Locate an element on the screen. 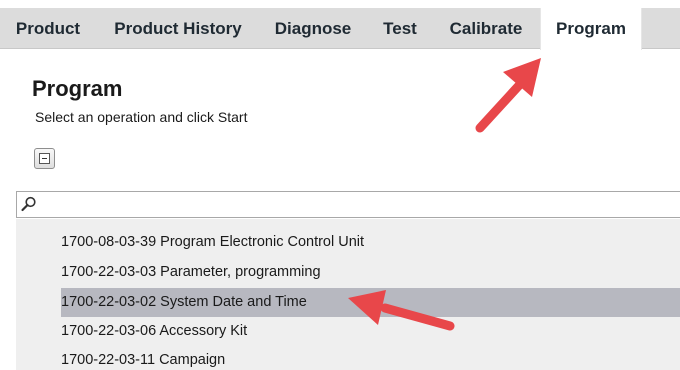  tab-program: Program is located at coordinates (591, 29).